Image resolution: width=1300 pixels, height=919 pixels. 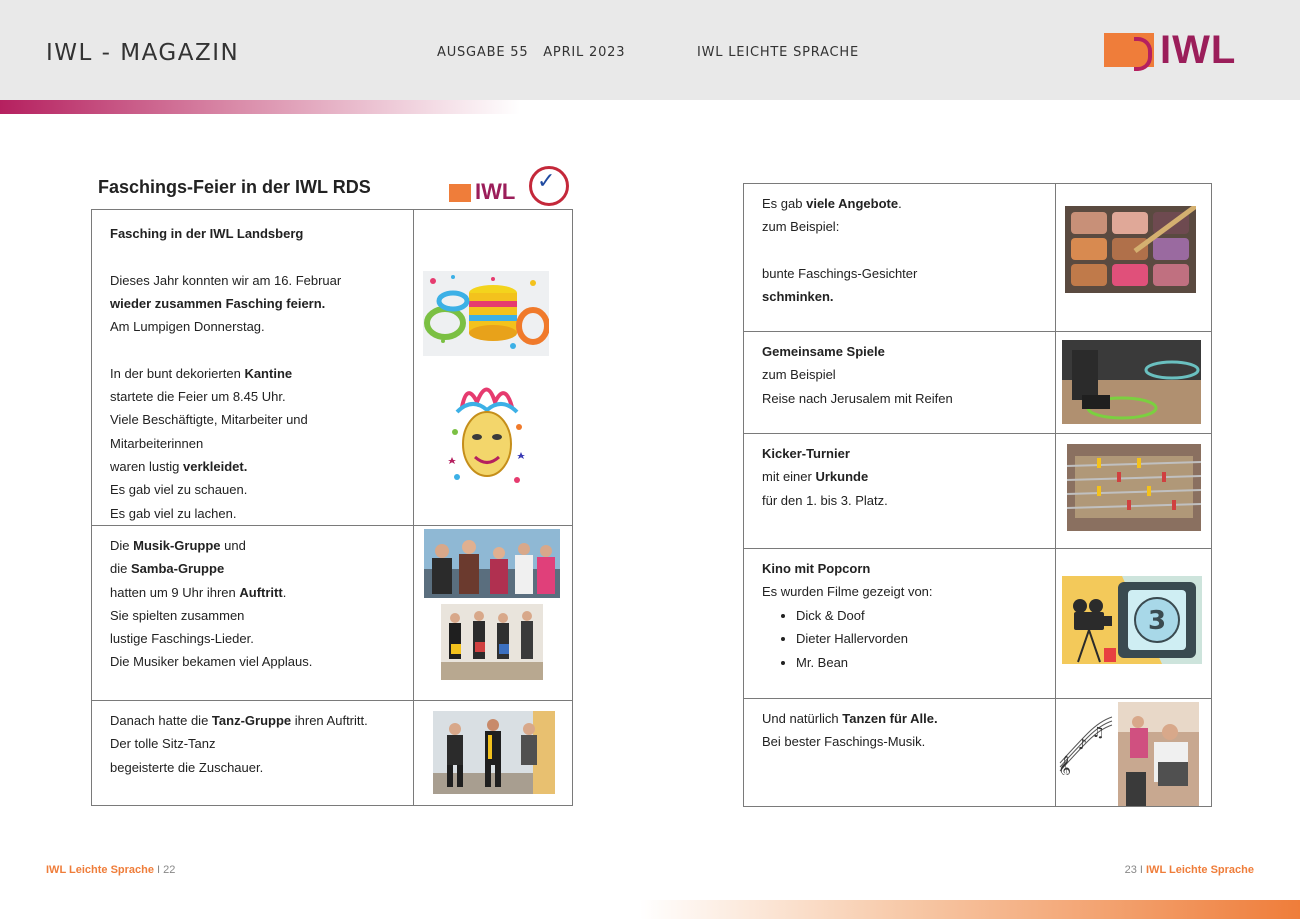 What do you see at coordinates (211, 662) in the screenshot?
I see `text-line: Die Musiker bekamen viel Applaus.` at bounding box center [211, 662].